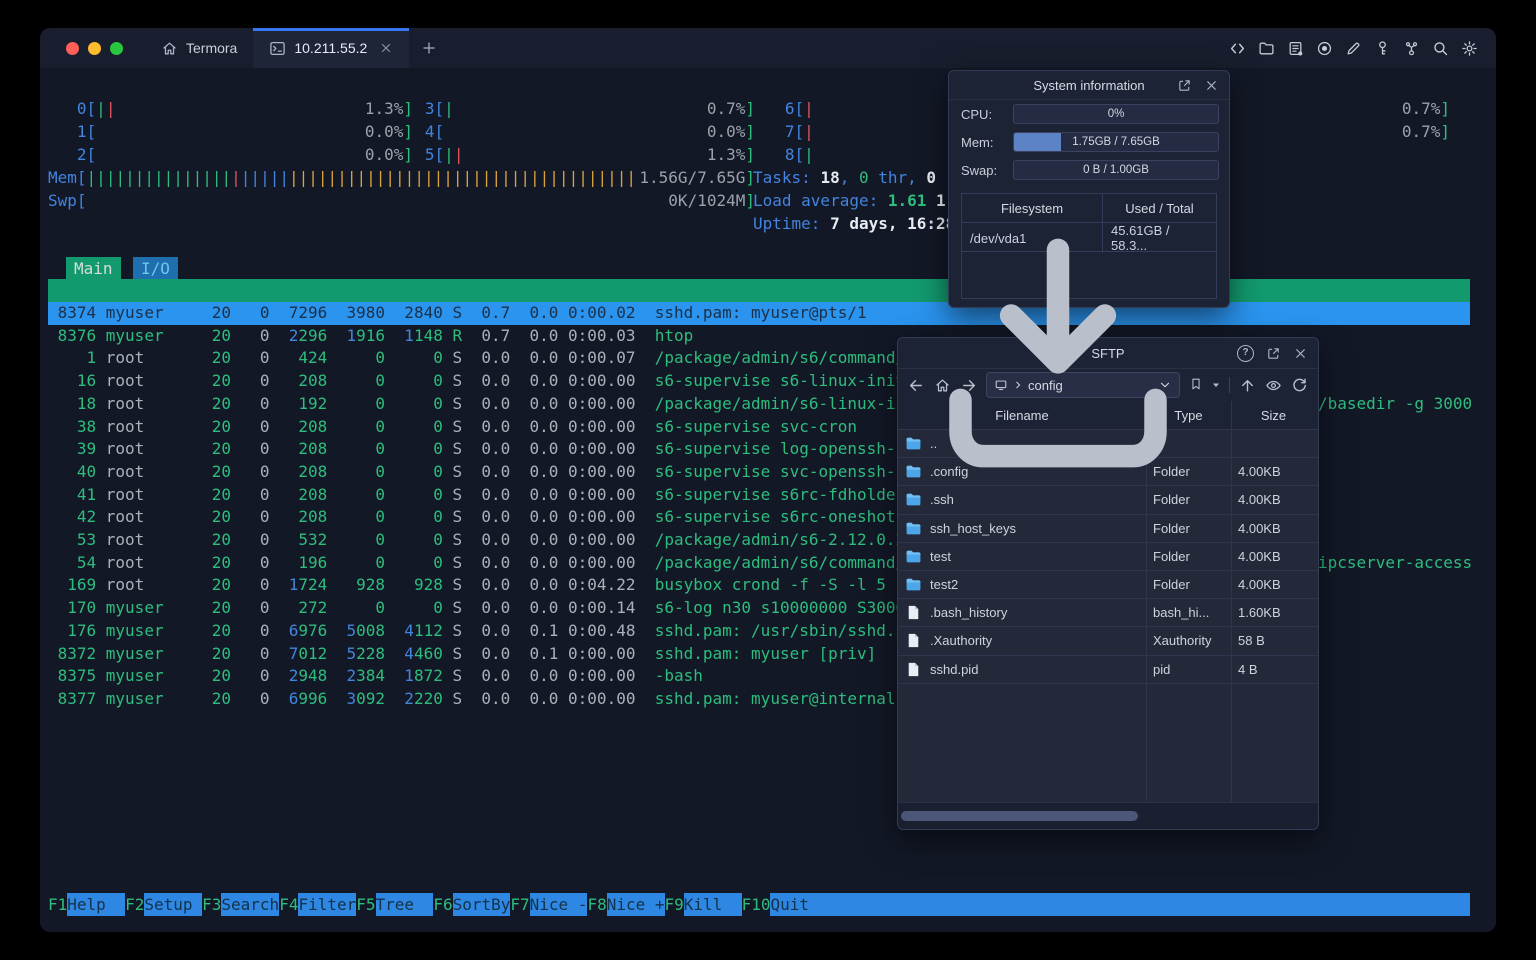 The width and height of the screenshot is (1536, 960). I want to click on tab-home: Termora, so click(199, 48).